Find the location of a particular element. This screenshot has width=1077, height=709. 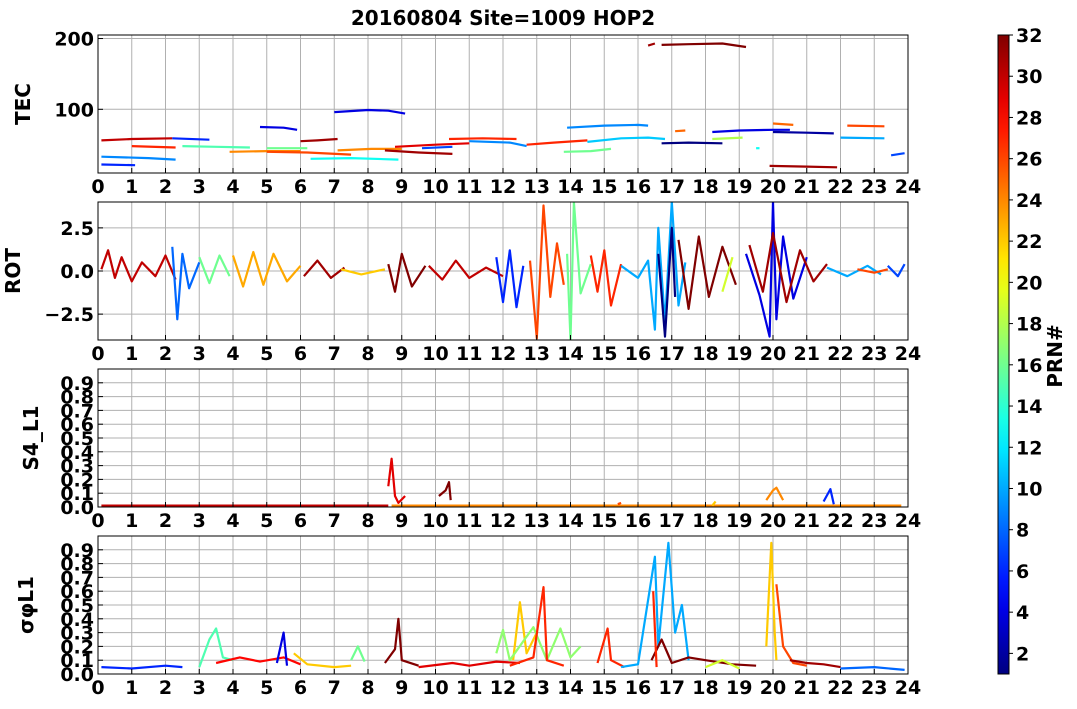

colorbar-tick-label: 22 is located at coordinates (1029, 242).